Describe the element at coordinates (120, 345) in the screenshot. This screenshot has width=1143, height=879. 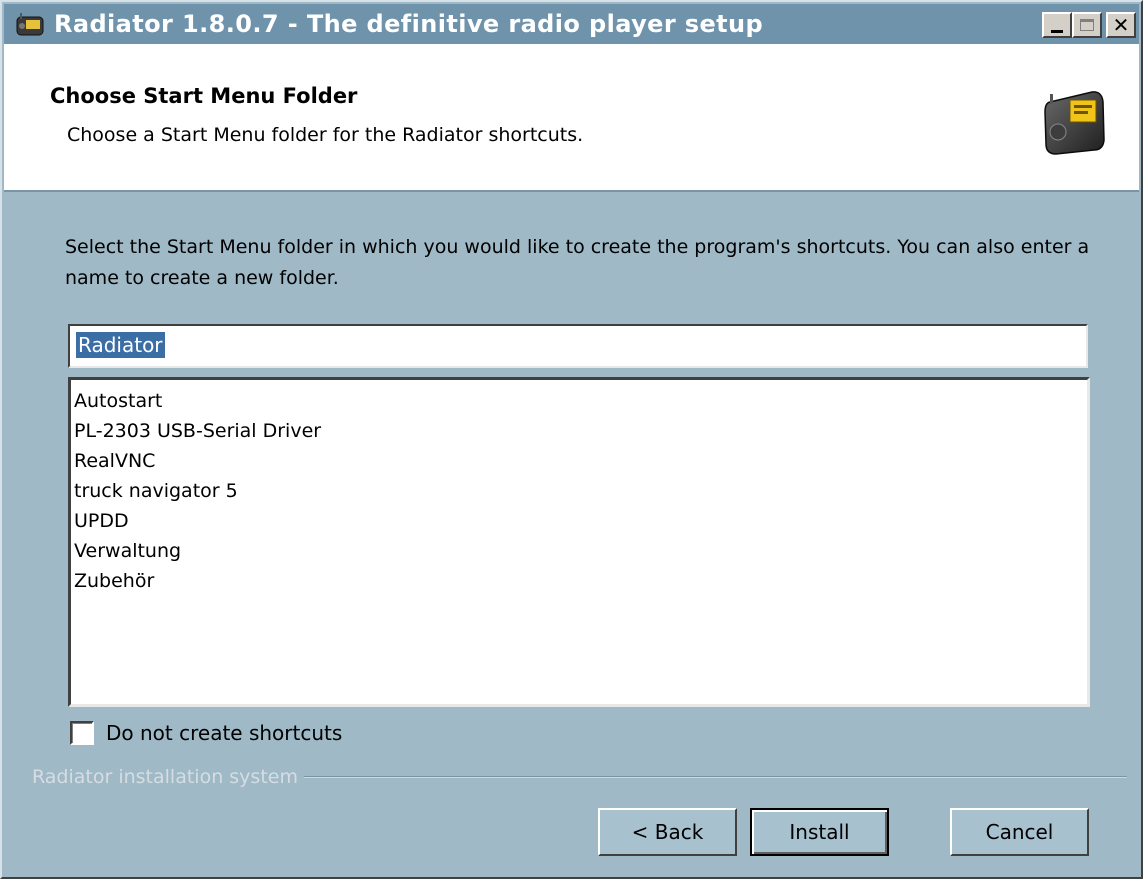
I see `folder-name-value: Radiator` at that location.